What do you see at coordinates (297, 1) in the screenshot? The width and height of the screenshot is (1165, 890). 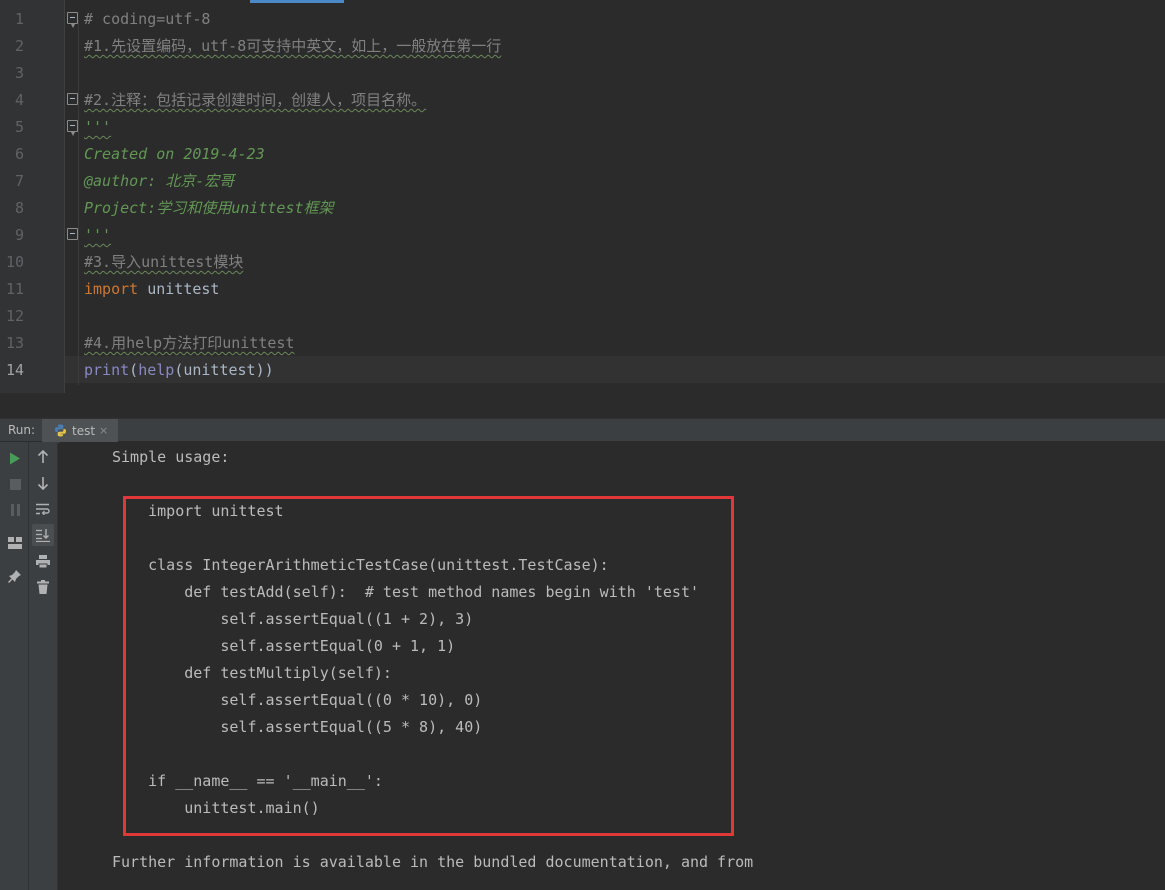 I see `active-tab-indicator` at bounding box center [297, 1].